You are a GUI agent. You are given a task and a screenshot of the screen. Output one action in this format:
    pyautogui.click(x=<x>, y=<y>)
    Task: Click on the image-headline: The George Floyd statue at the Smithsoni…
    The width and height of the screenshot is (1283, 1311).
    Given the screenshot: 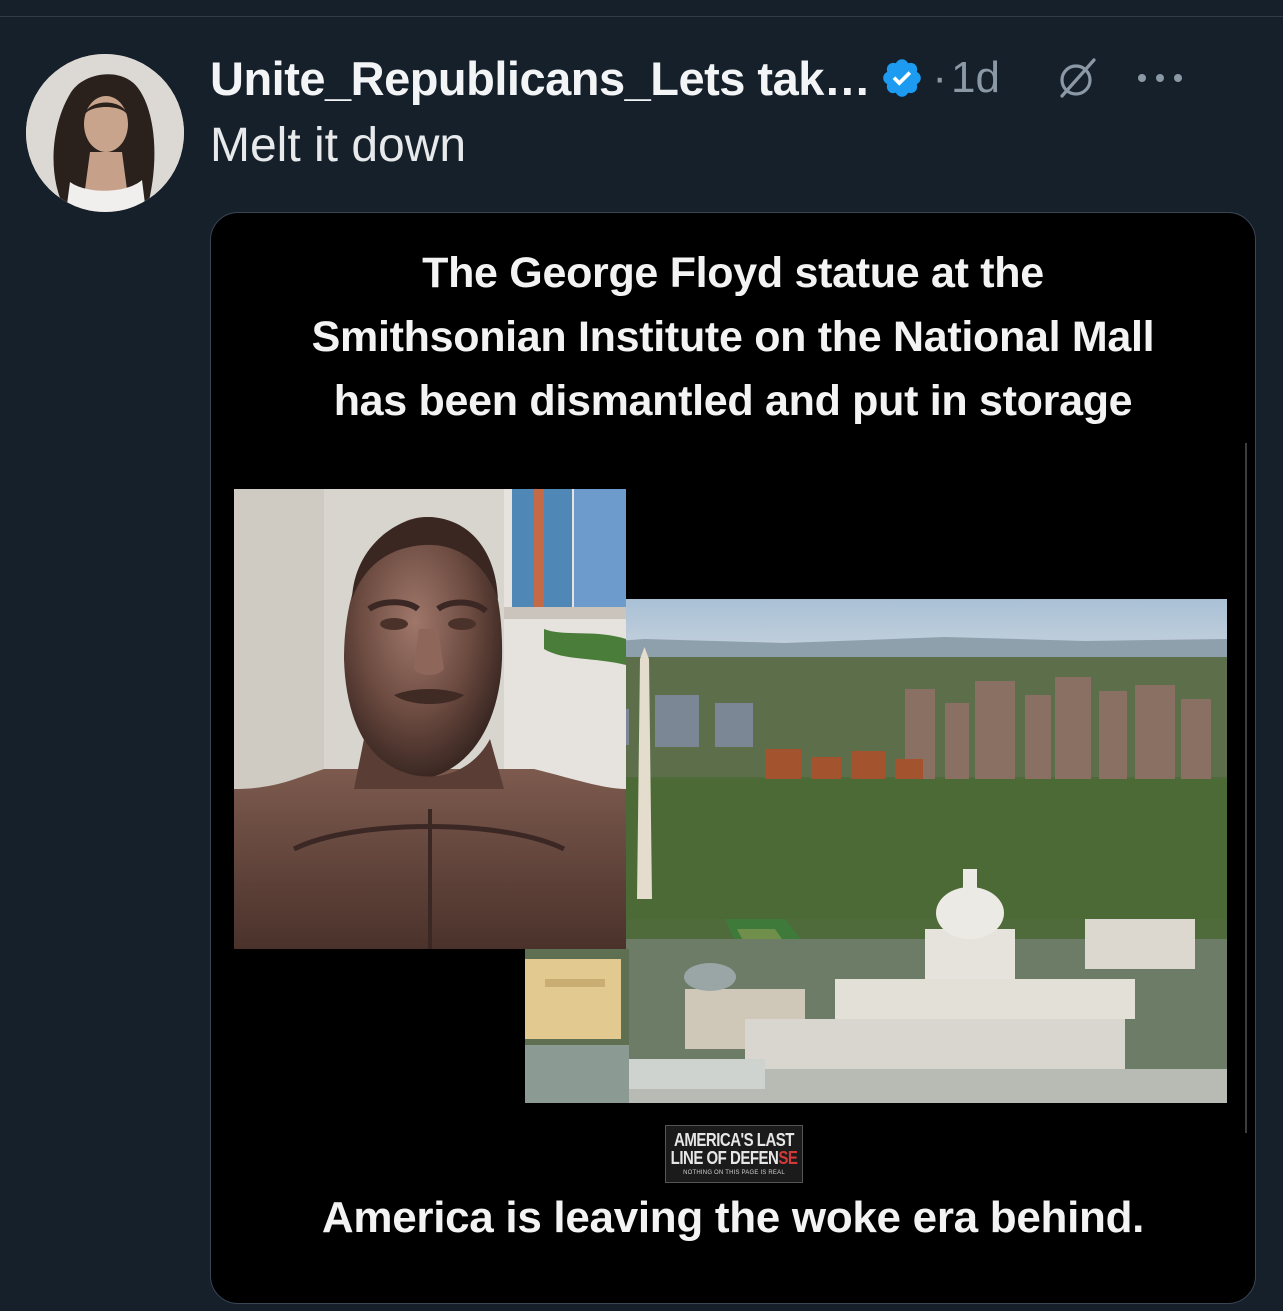 What is the action you would take?
    pyautogui.click(x=733, y=337)
    